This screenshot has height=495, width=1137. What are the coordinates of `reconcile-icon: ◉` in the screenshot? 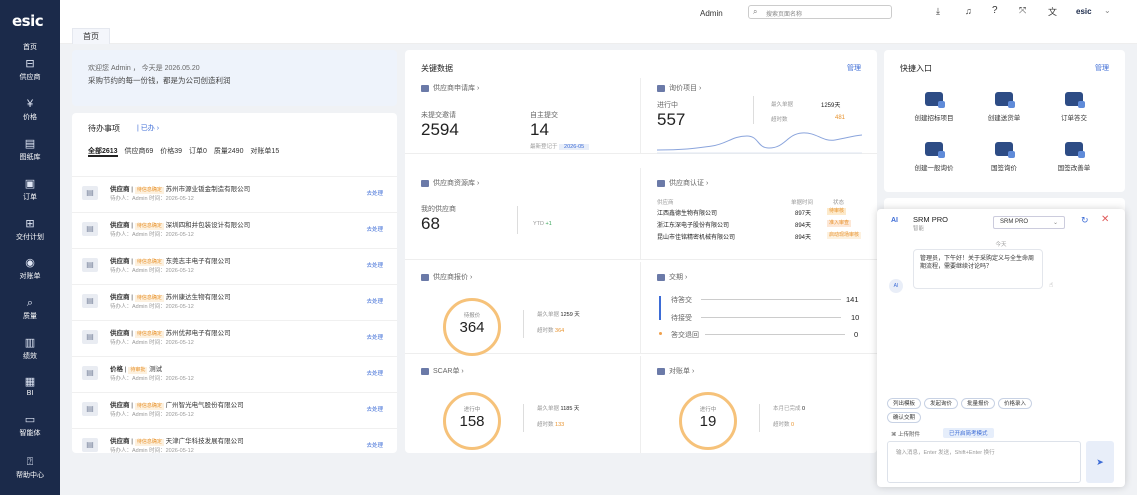 It's located at (30, 263).